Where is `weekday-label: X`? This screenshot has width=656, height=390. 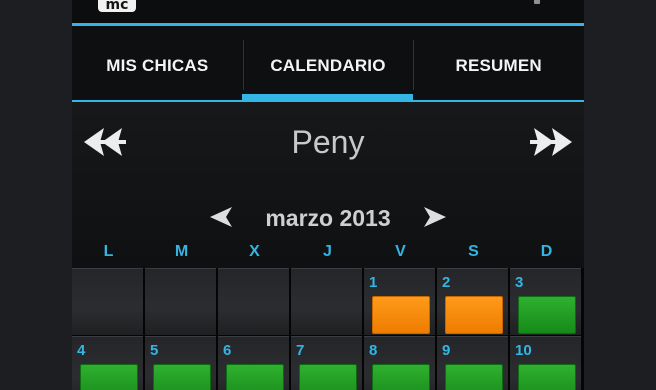
weekday-label: X is located at coordinates (254, 251).